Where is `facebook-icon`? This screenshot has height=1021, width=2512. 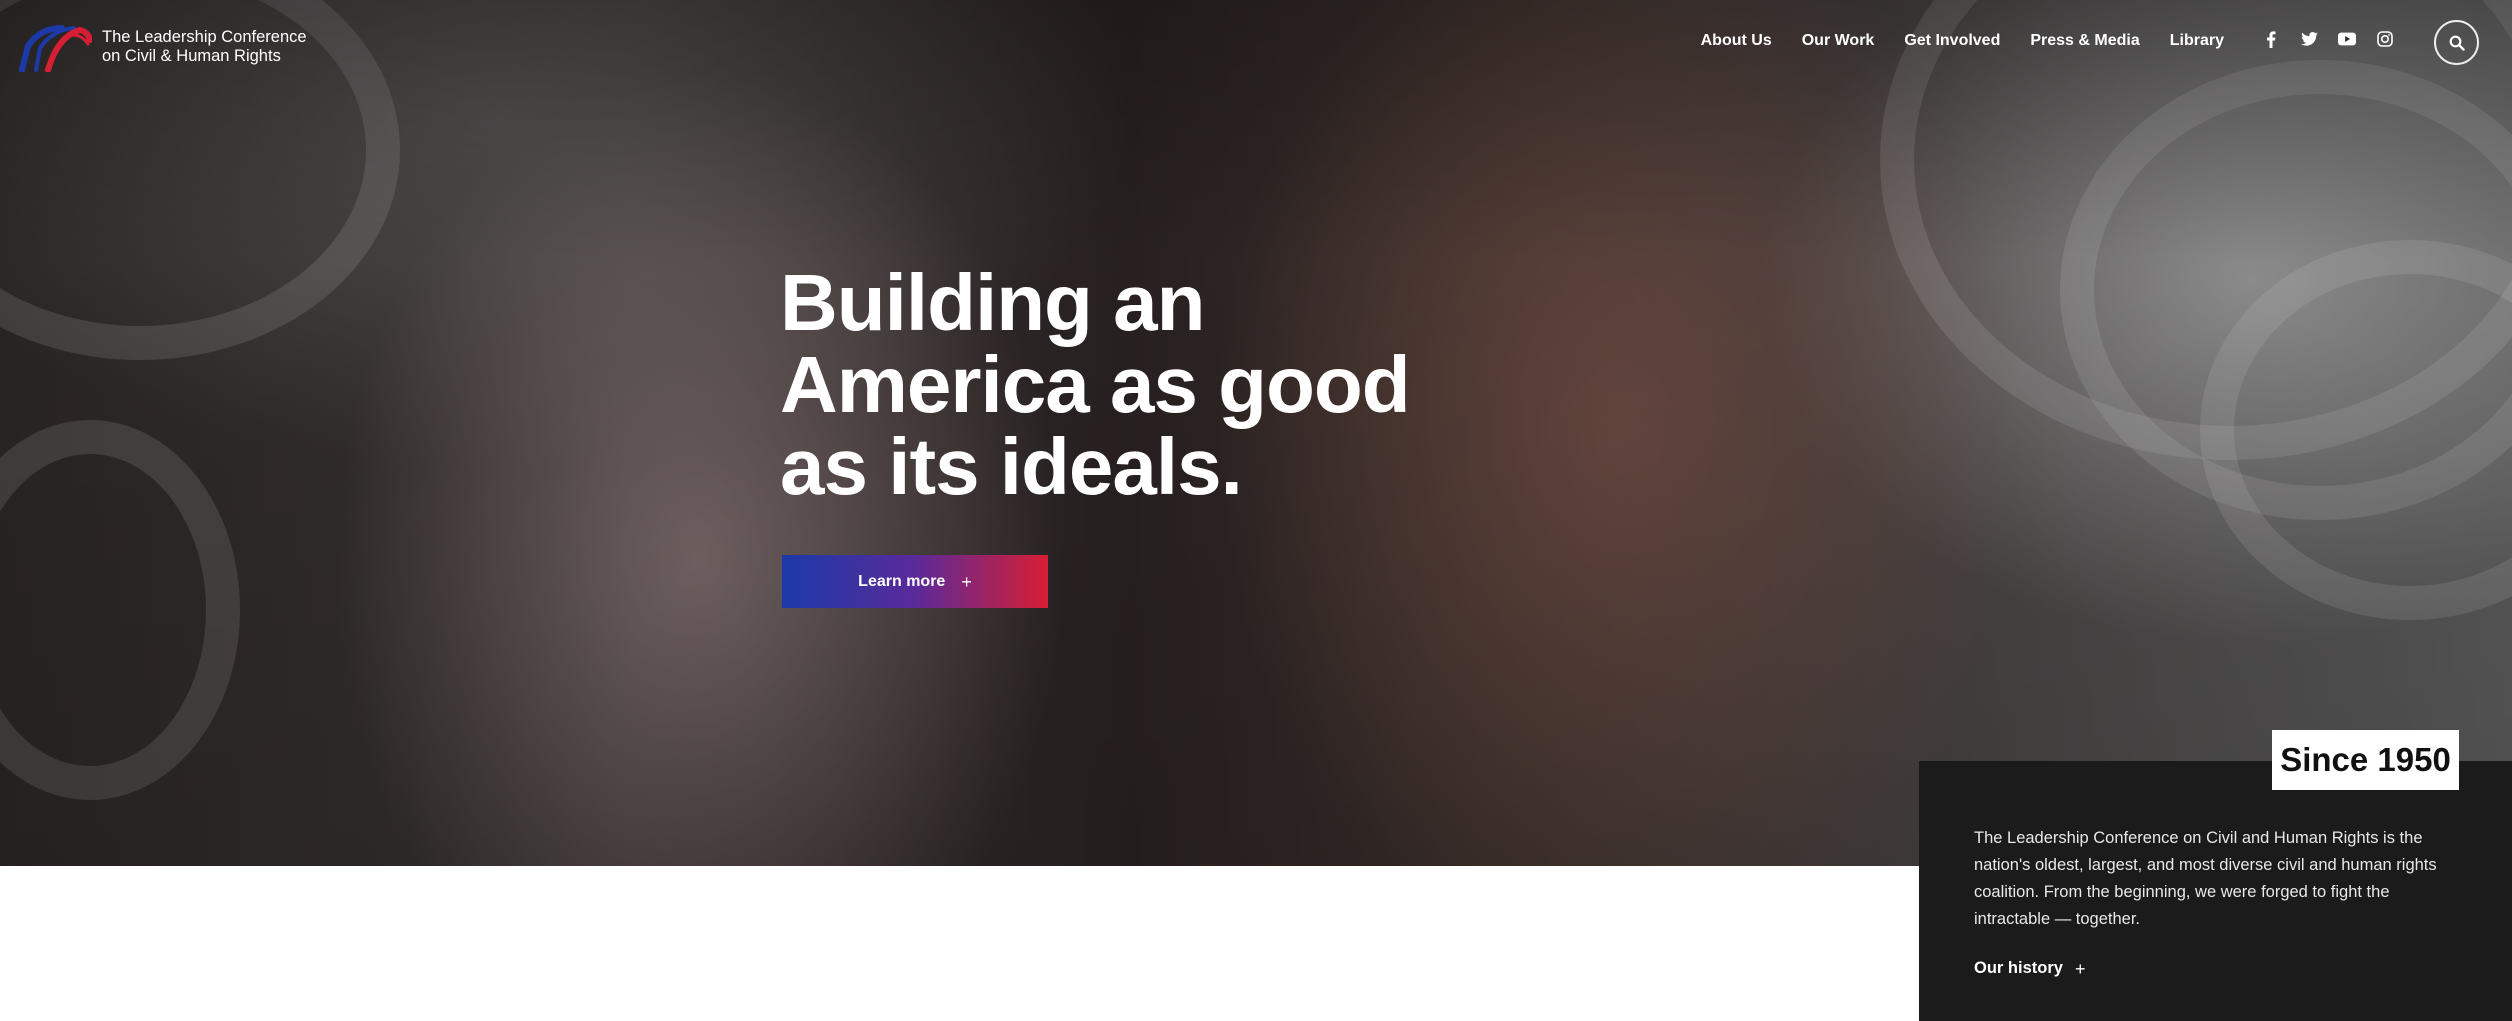
facebook-icon is located at coordinates (2271, 39).